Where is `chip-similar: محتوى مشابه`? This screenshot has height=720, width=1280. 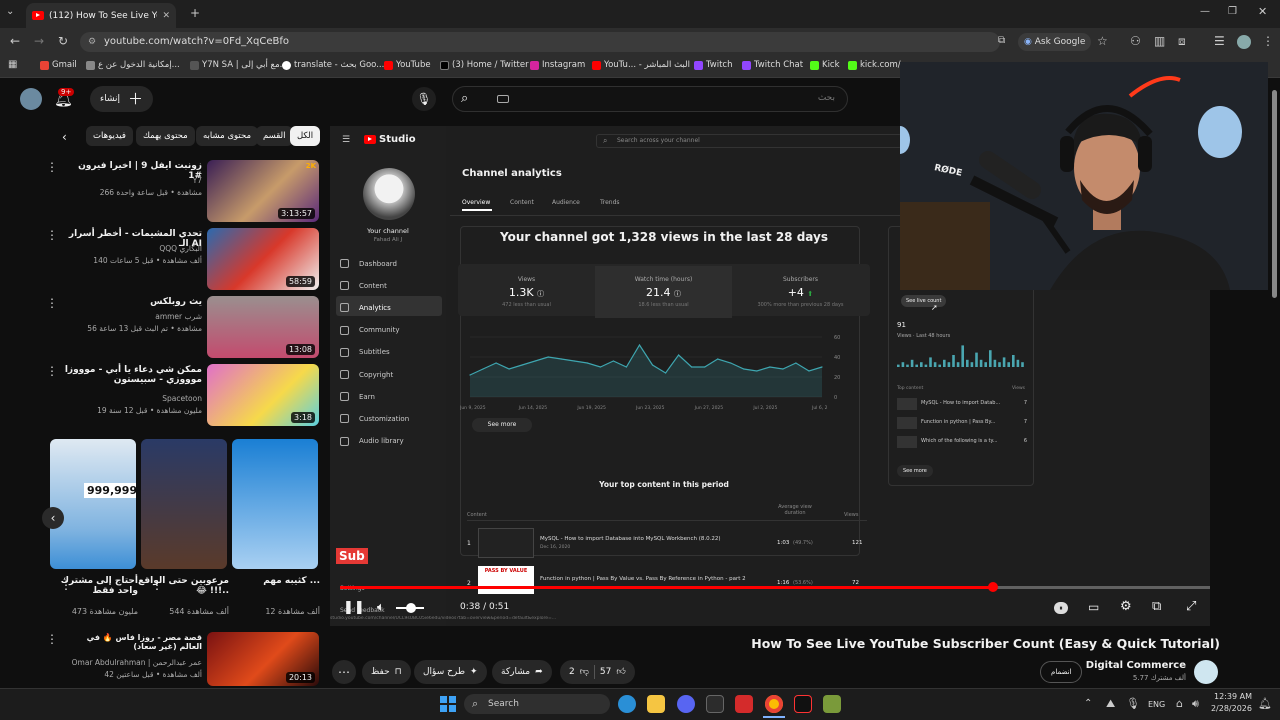 chip-similar: محتوى مشابه is located at coordinates (227, 136).